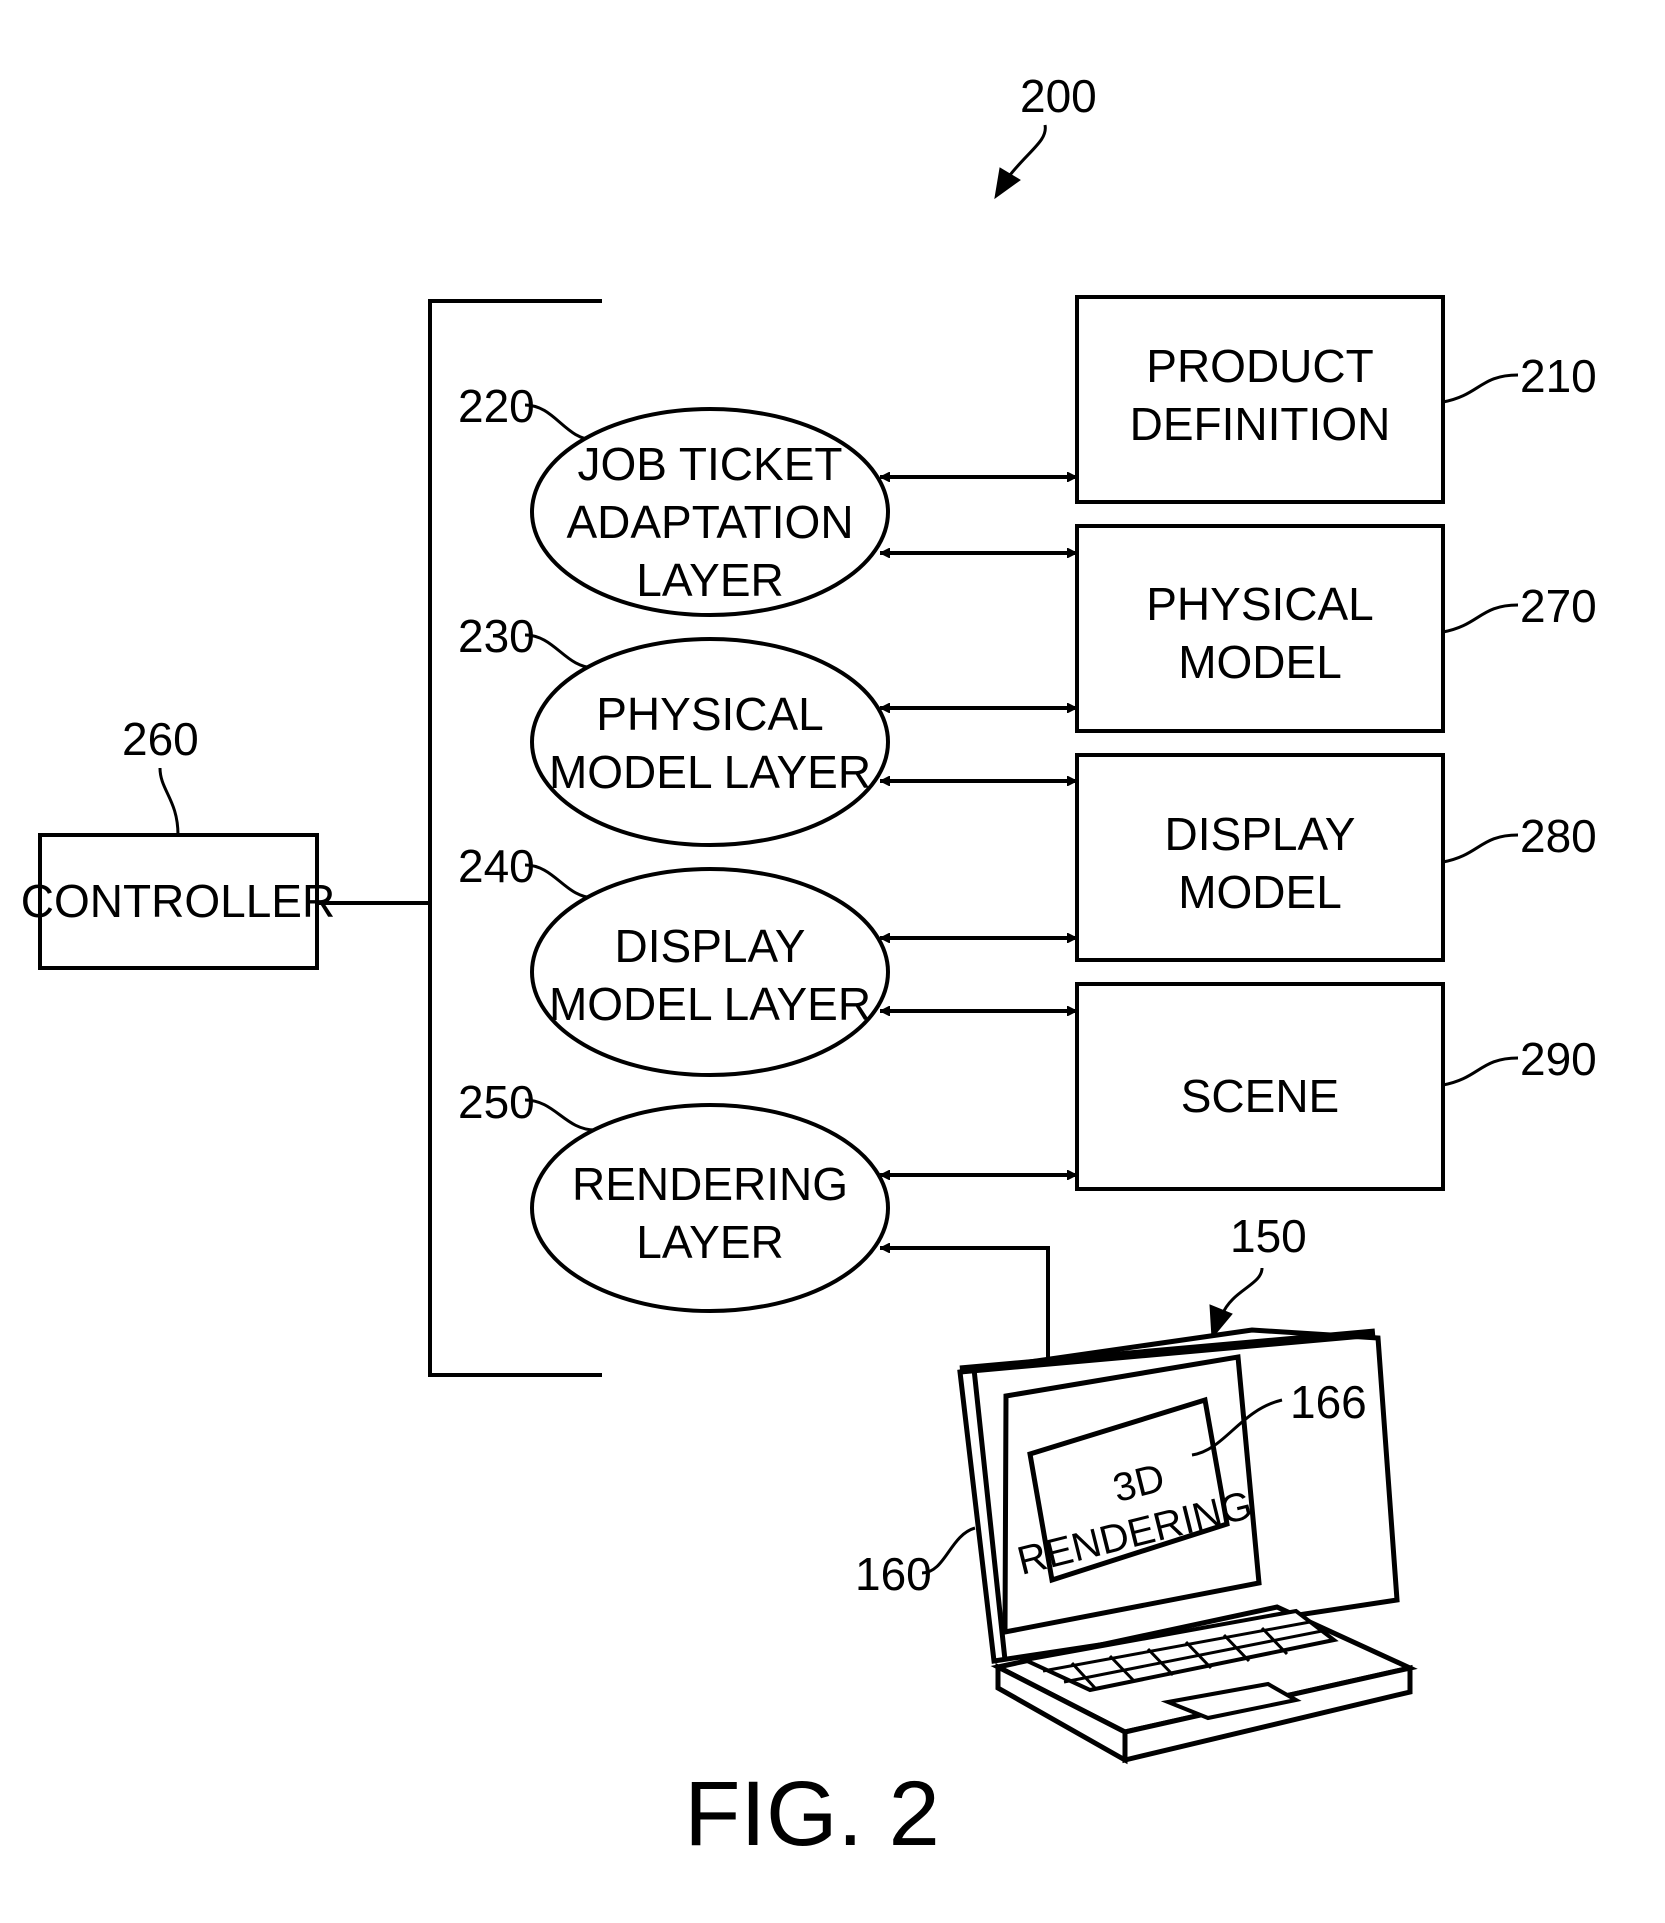 Image resolution: width=1665 pixels, height=1923 pixels. Describe the element at coordinates (160, 739) in the screenshot. I see `controller-ref-label: 260` at that location.